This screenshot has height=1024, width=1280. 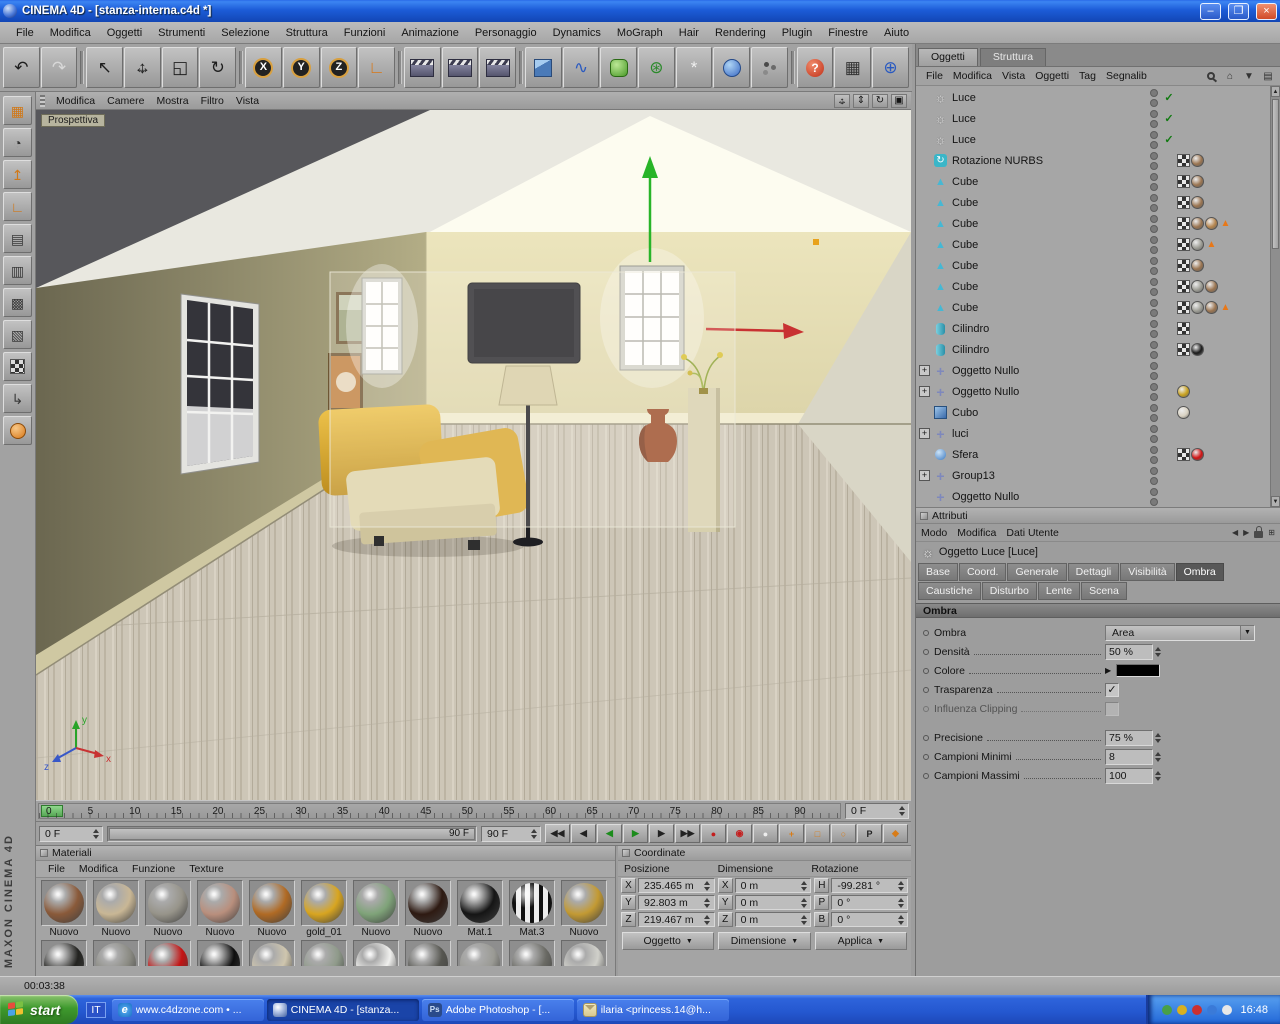 What do you see at coordinates (98, 869) in the screenshot?
I see `materials-menu-item: Modifica` at bounding box center [98, 869].